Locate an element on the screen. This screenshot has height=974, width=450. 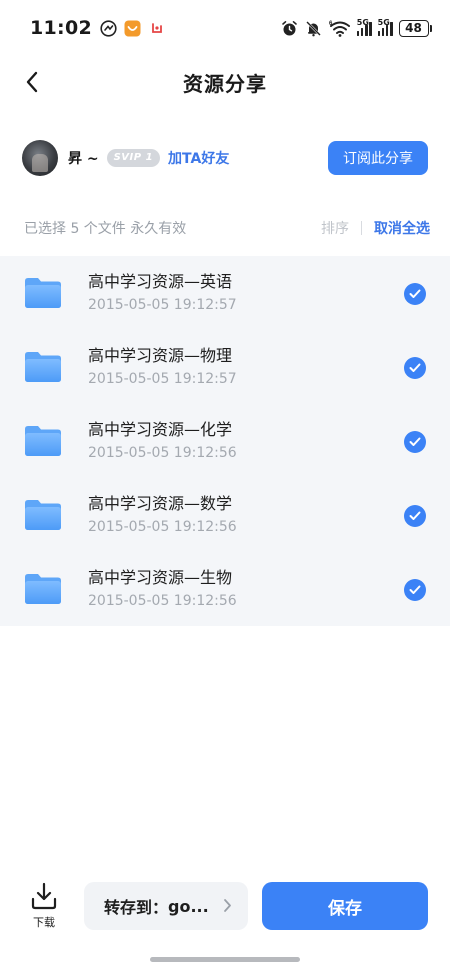
status-left-icons is located at coordinates (133, 28).